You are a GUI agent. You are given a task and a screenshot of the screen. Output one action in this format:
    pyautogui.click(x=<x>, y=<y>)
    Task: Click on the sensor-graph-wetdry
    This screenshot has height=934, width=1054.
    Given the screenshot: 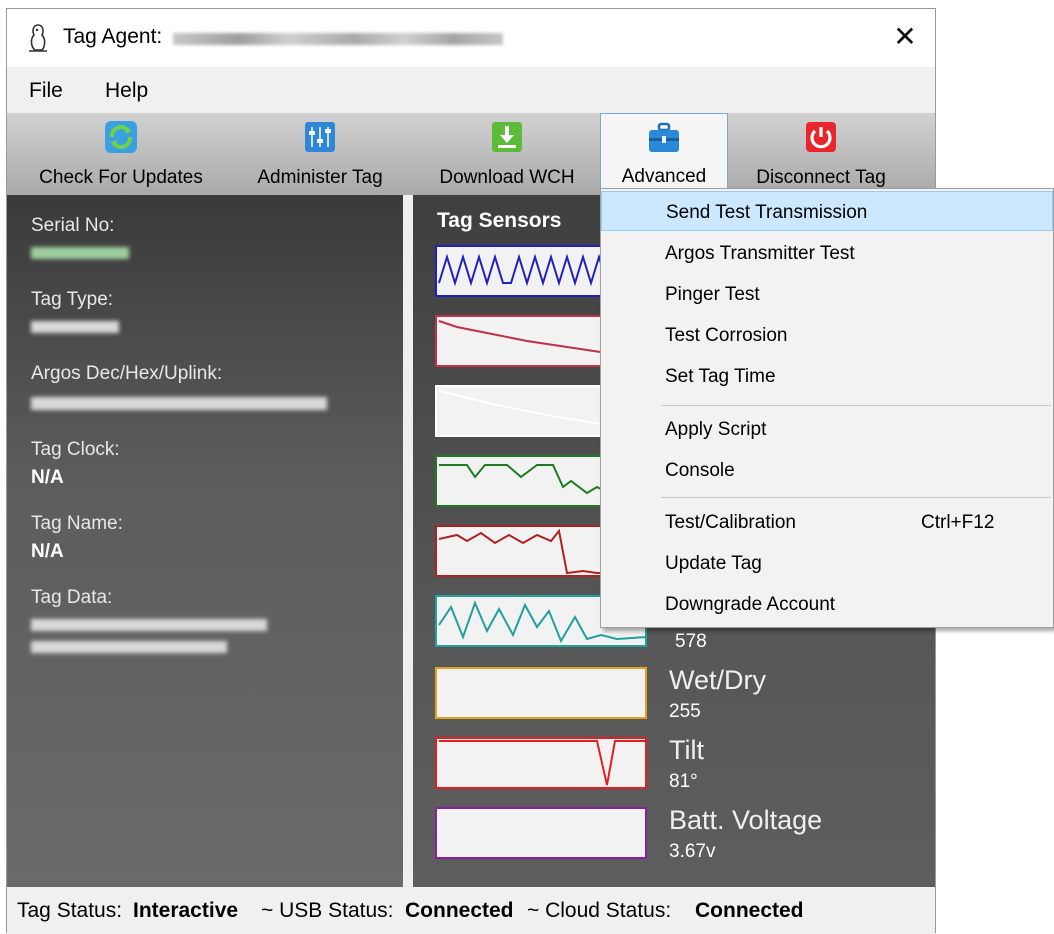 What is the action you would take?
    pyautogui.click(x=541, y=693)
    